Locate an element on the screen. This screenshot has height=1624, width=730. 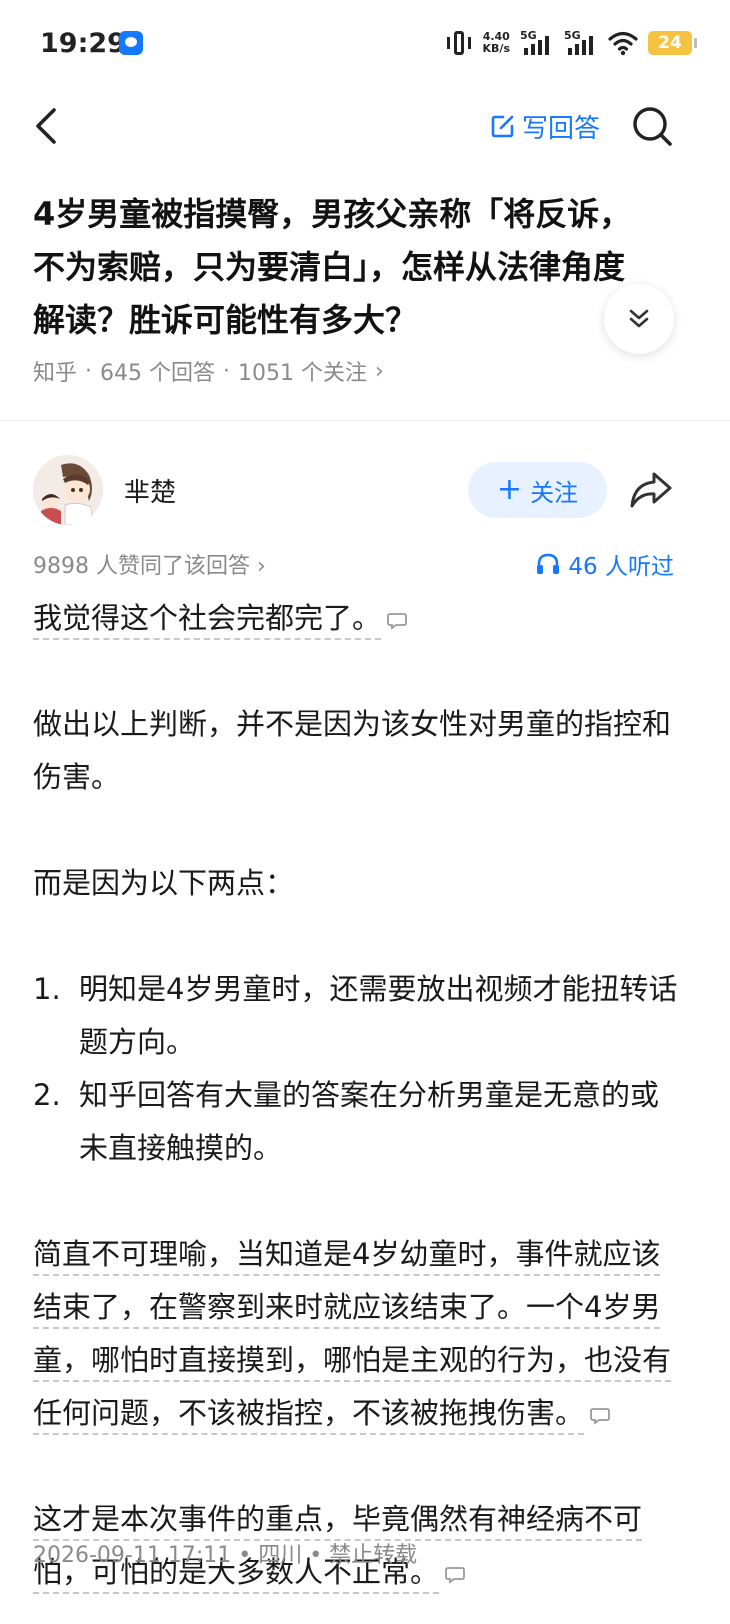
write-answer-button: 写回答 is located at coordinates (545, 126).